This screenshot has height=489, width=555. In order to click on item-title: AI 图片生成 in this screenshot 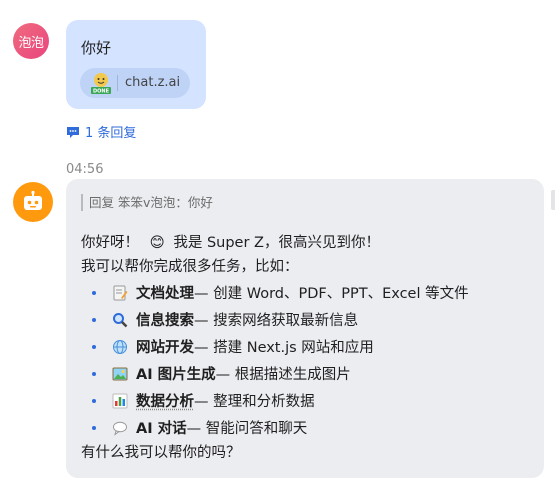, I will do `click(176, 375)`.